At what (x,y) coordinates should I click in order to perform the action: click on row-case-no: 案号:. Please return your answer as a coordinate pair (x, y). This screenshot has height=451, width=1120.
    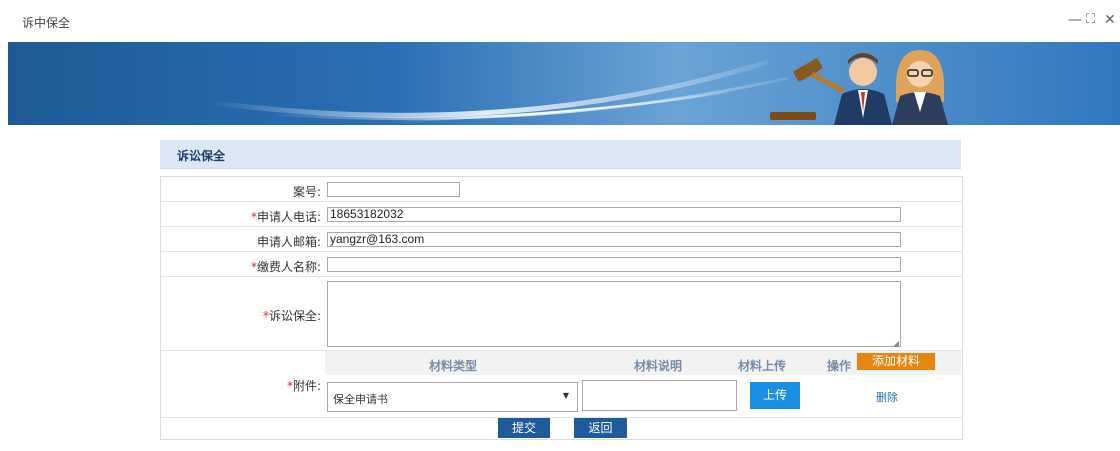
    Looking at the image, I should click on (561, 189).